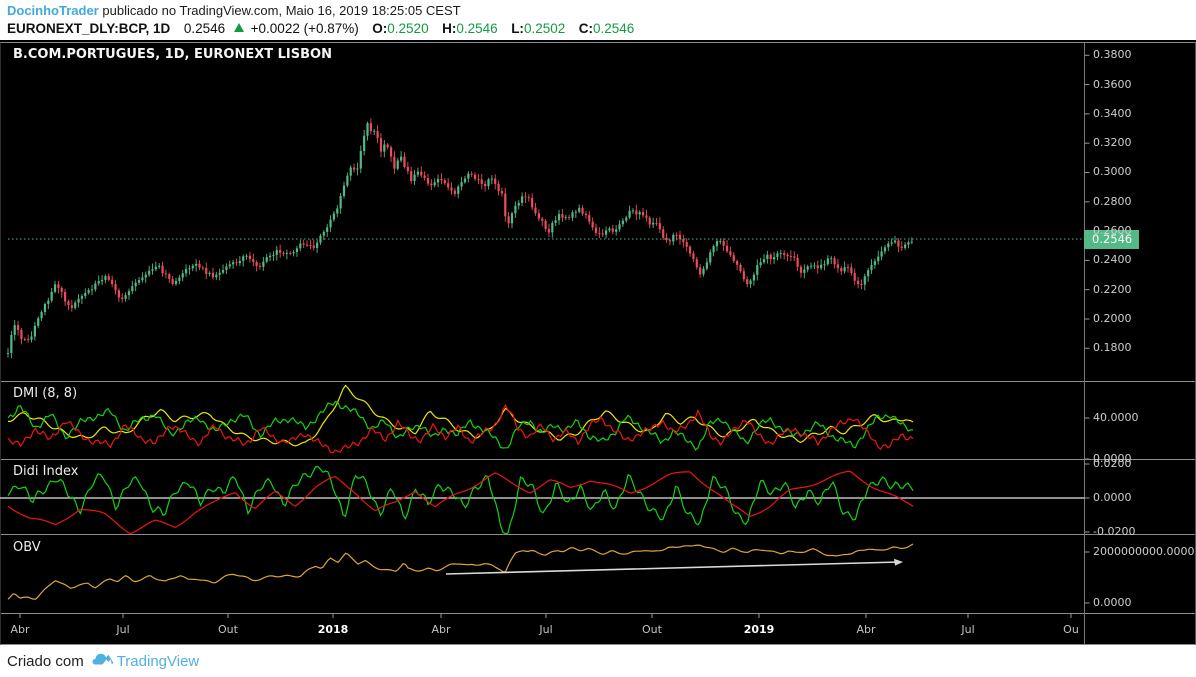  I want to click on didi-didislow-line, so click(460, 502).